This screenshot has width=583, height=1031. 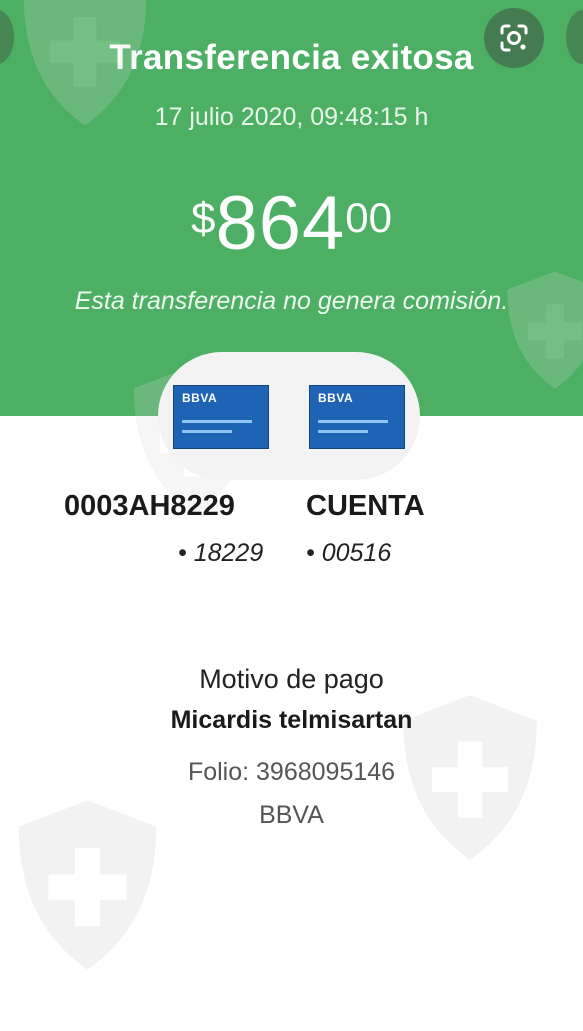 I want to click on amount-decimals: 00, so click(x=368, y=217).